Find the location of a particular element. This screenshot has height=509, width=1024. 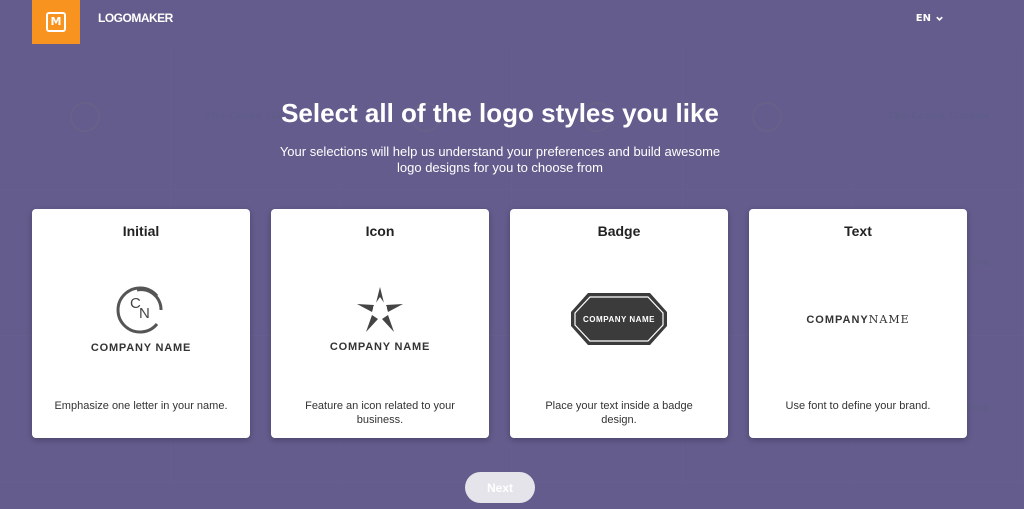

card-description: Place your text inside a badge design. is located at coordinates (619, 413).